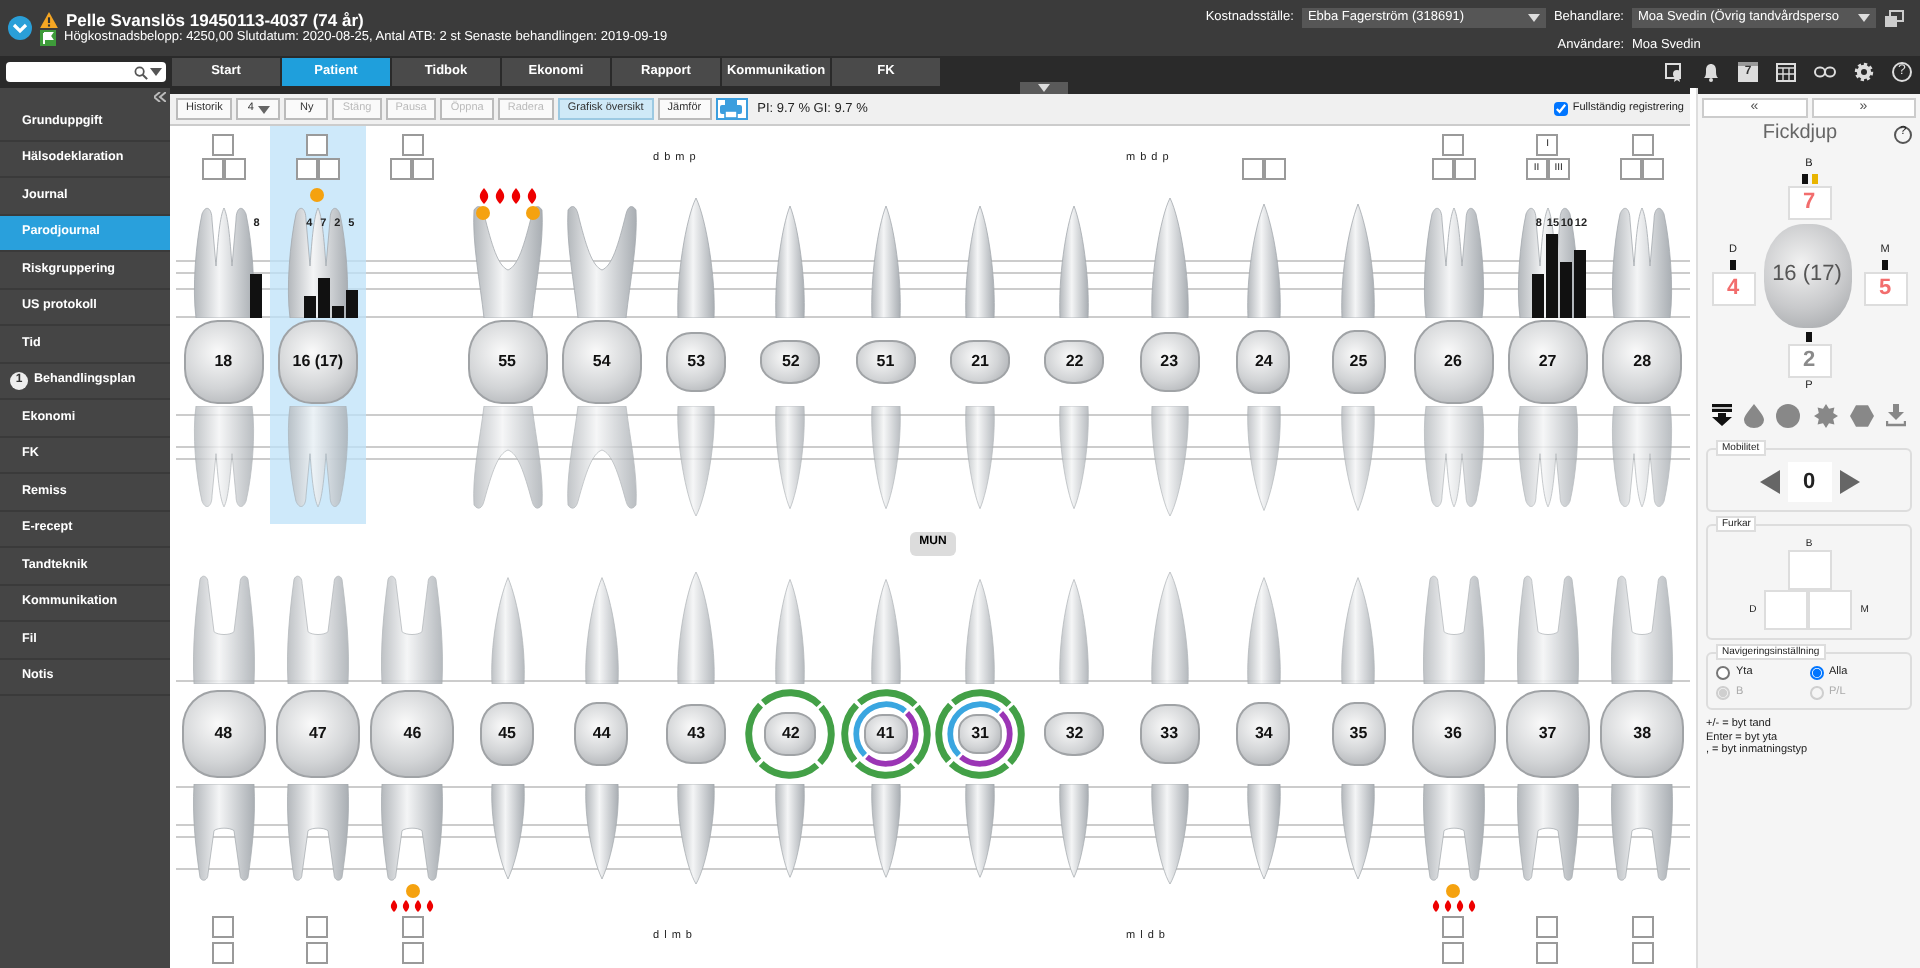 The image size is (1920, 968). I want to click on settings-icon, so click(1864, 72).